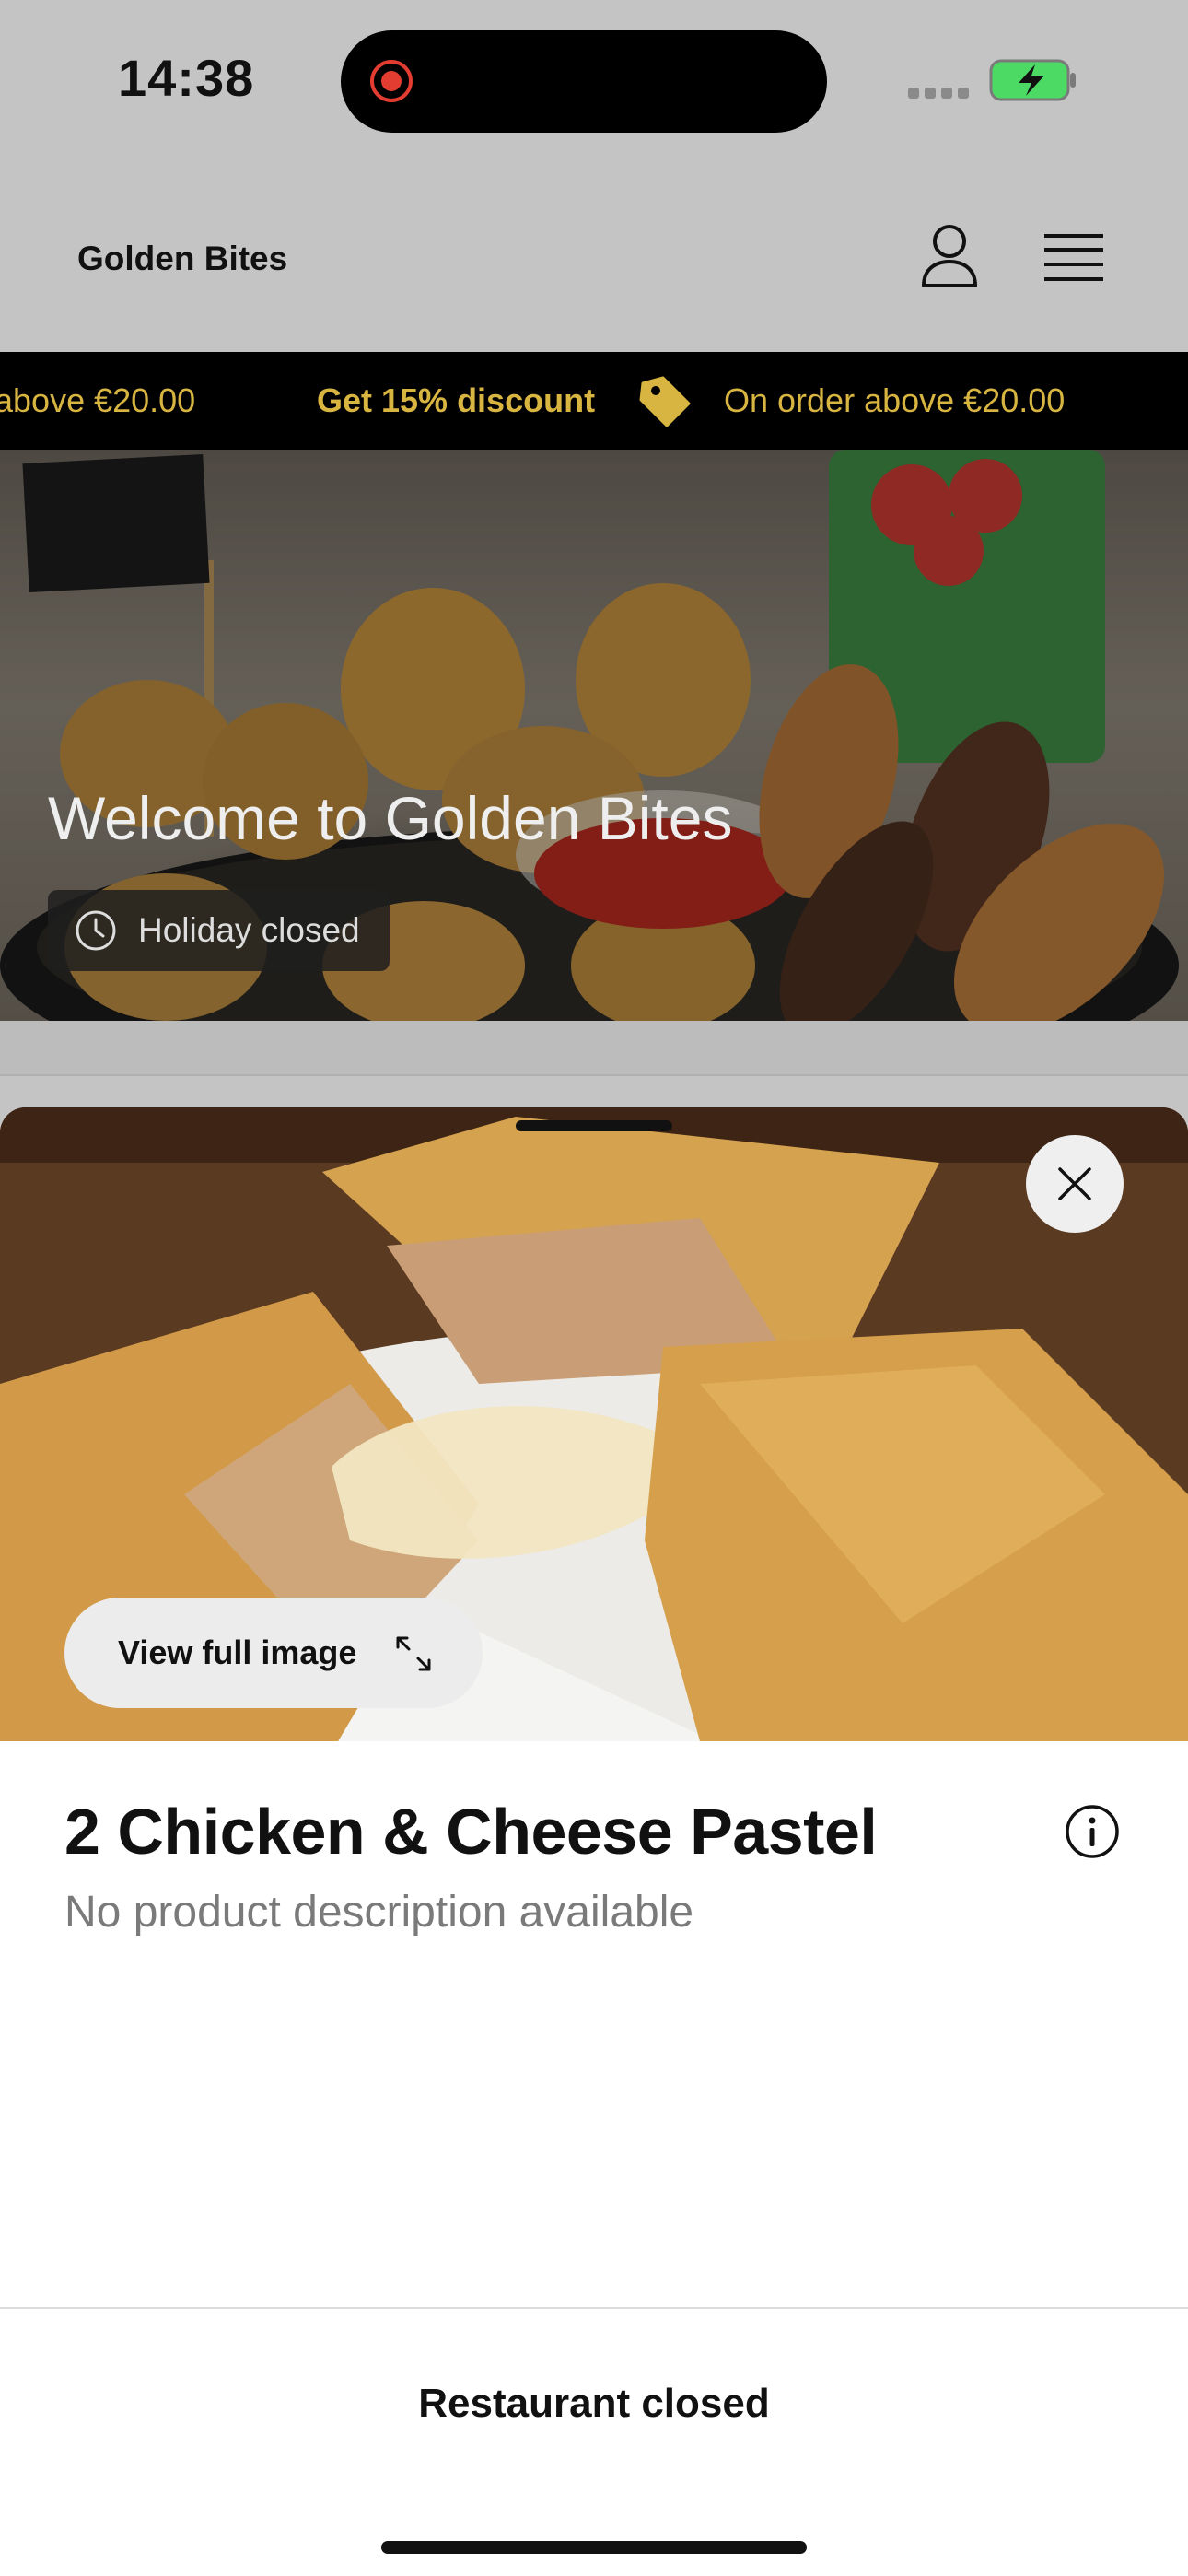 The height and width of the screenshot is (2576, 1188). What do you see at coordinates (96, 930) in the screenshot?
I see `clock-icon` at bounding box center [96, 930].